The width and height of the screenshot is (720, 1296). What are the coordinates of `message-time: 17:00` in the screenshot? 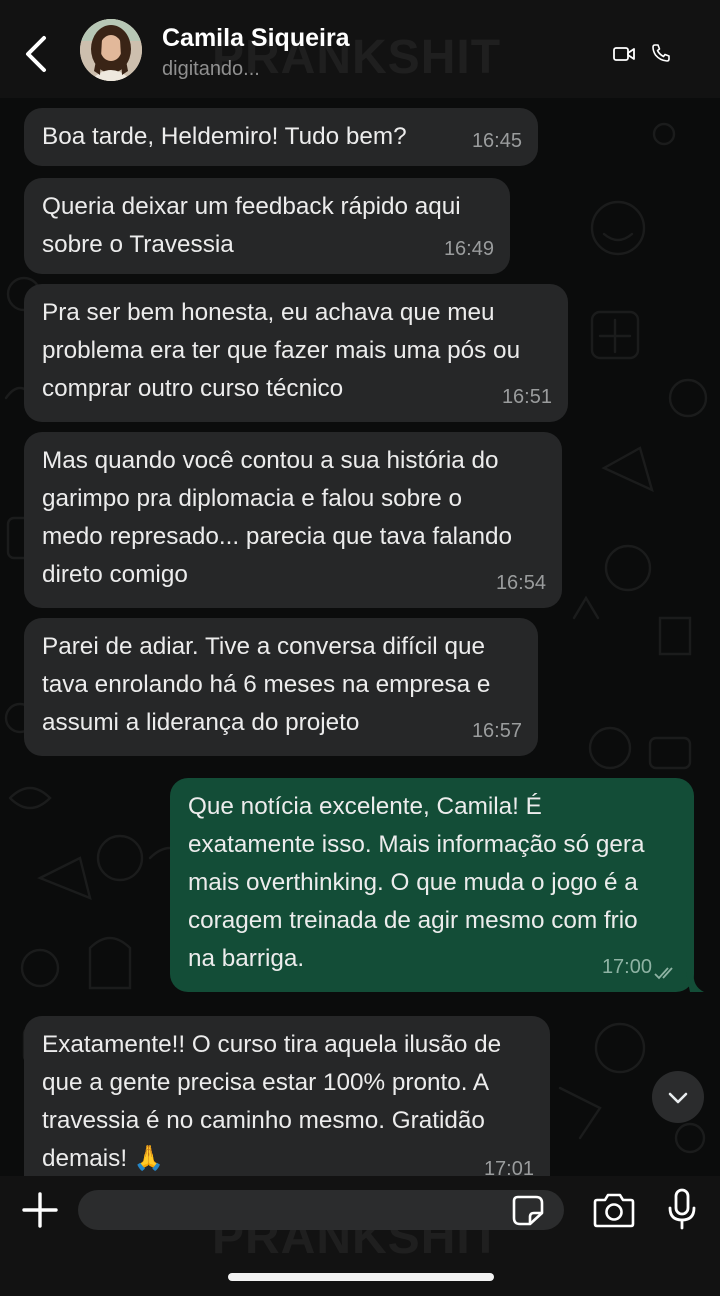 It's located at (626, 967).